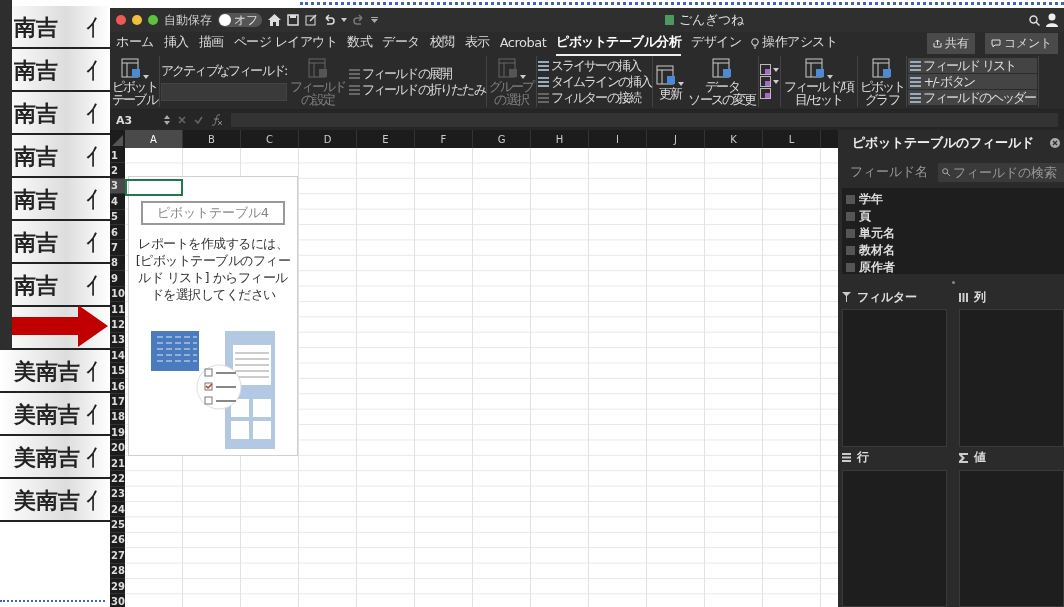 This screenshot has height=607, width=1064. Describe the element at coordinates (996, 43) in the screenshot. I see `comment-icon` at that location.